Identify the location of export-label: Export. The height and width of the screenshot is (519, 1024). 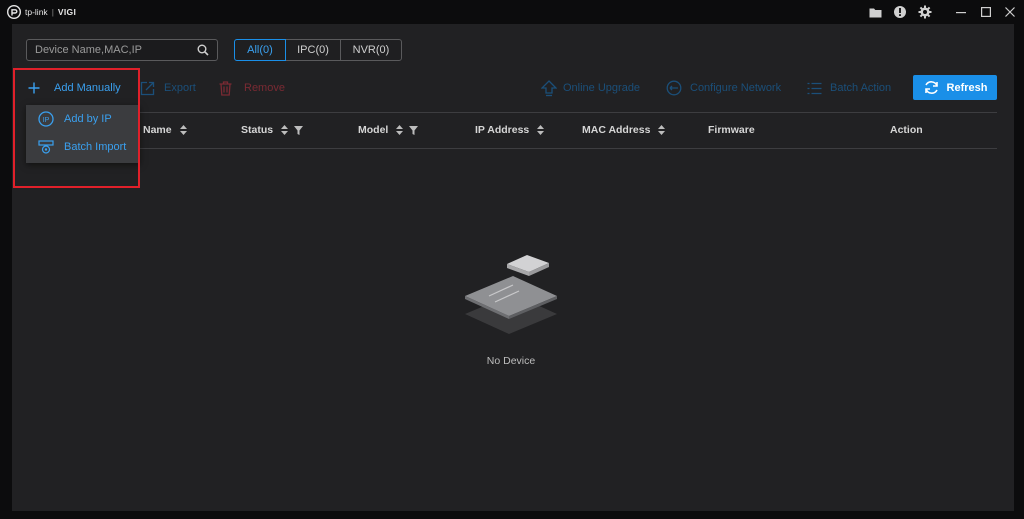
(180, 88).